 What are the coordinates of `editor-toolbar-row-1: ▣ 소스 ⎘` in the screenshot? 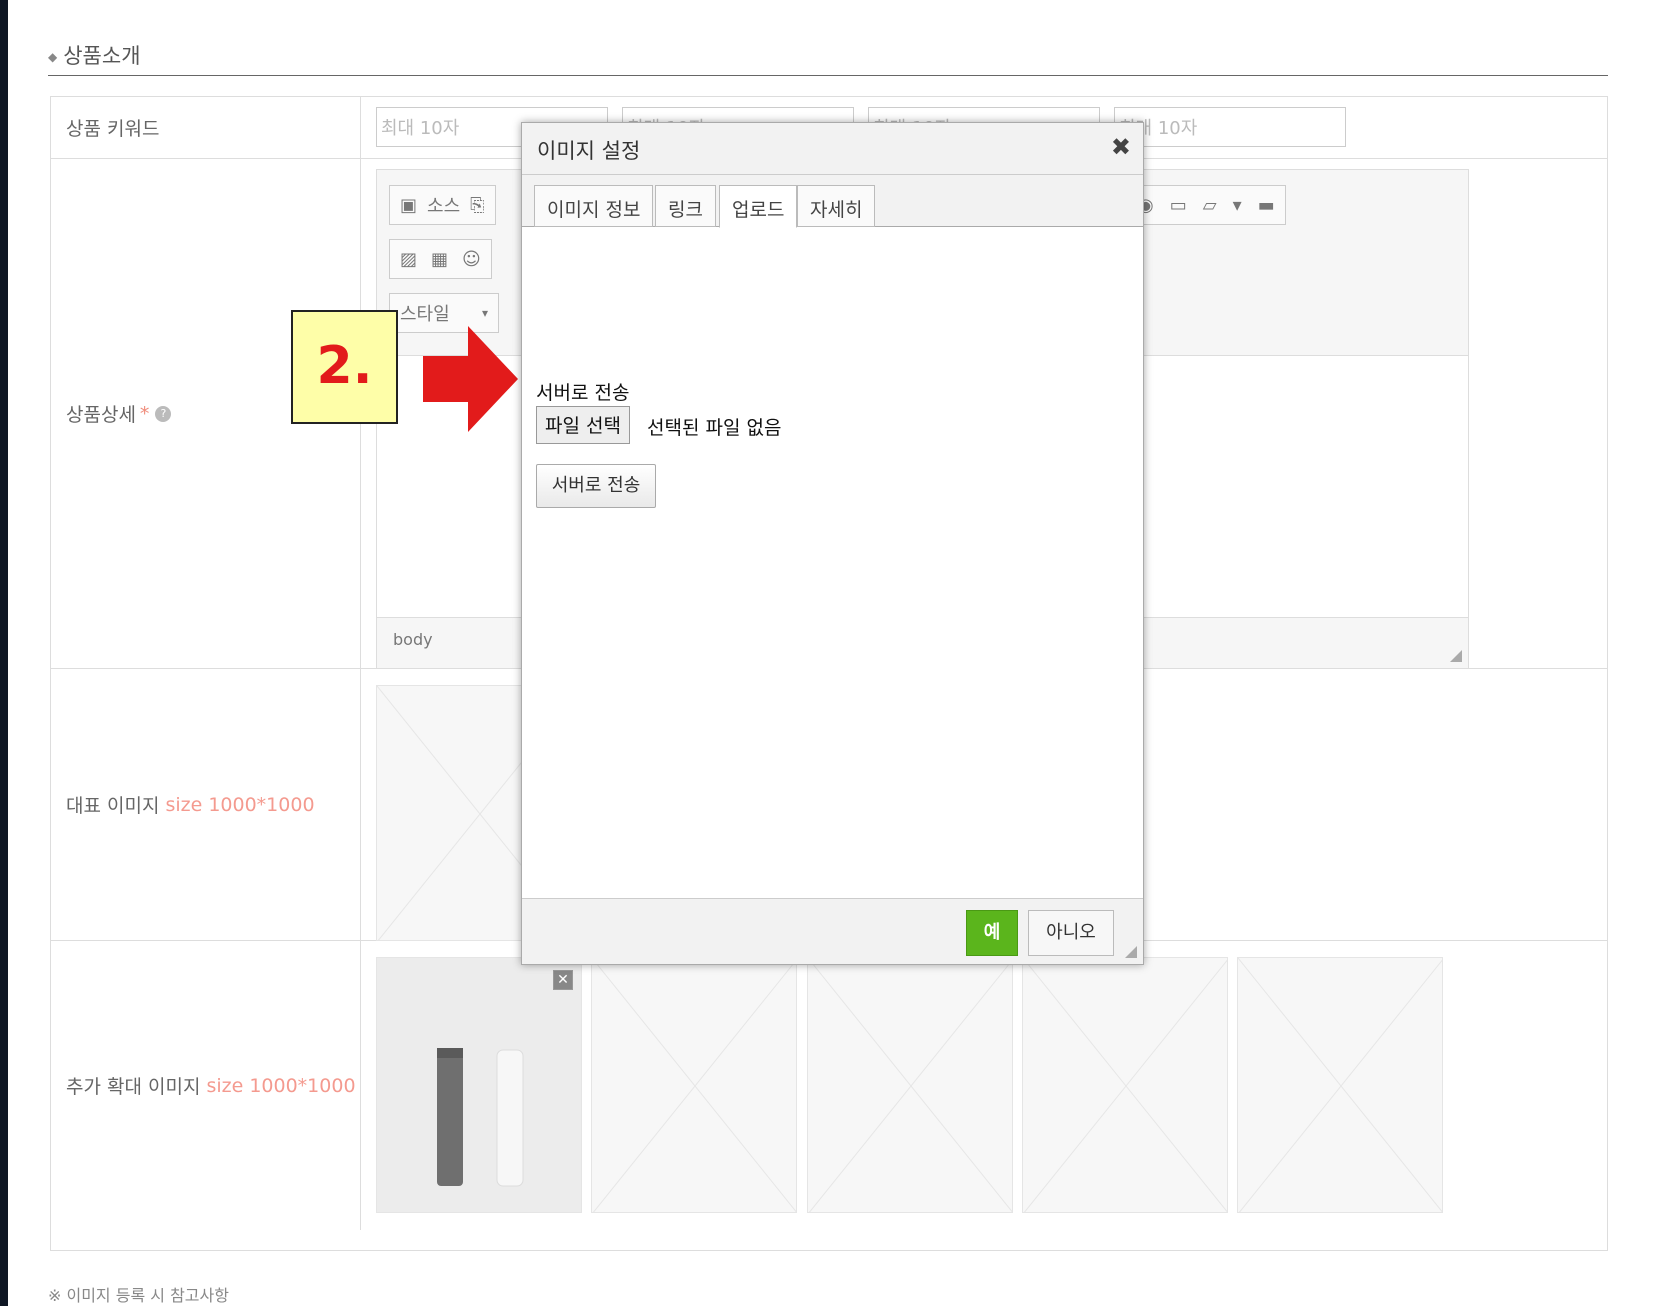 It's located at (442, 205).